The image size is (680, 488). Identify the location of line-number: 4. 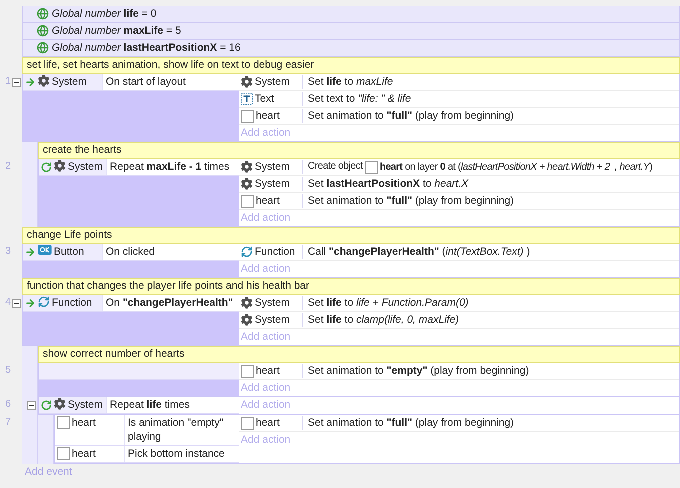
(8, 303).